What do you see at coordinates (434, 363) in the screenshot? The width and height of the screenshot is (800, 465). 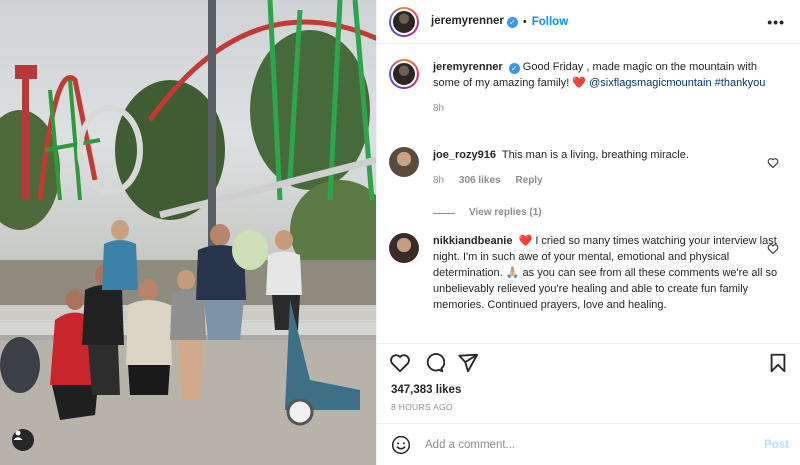 I see `comment-icon` at bounding box center [434, 363].